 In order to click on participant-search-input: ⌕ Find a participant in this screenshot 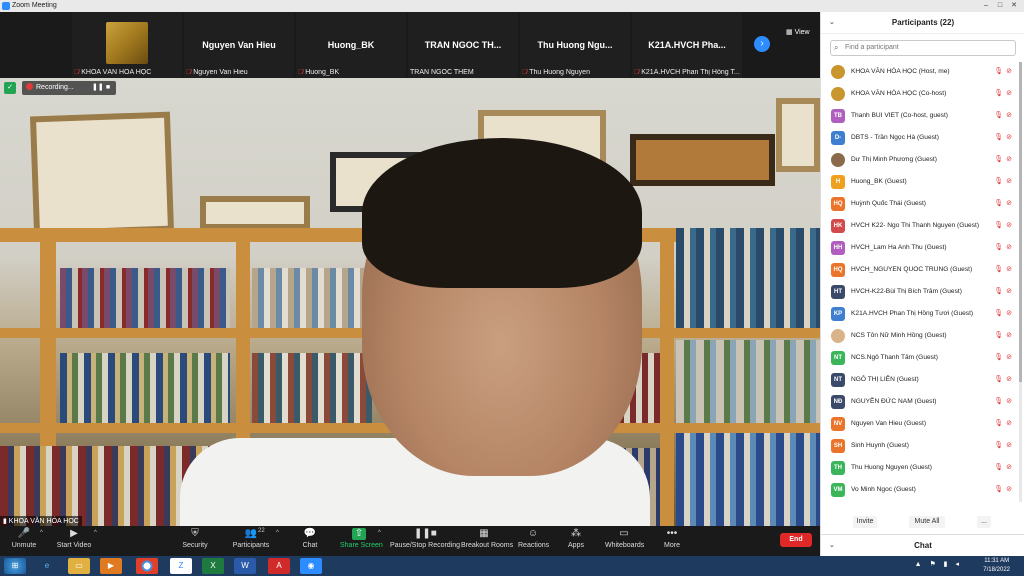, I will do `click(923, 48)`.